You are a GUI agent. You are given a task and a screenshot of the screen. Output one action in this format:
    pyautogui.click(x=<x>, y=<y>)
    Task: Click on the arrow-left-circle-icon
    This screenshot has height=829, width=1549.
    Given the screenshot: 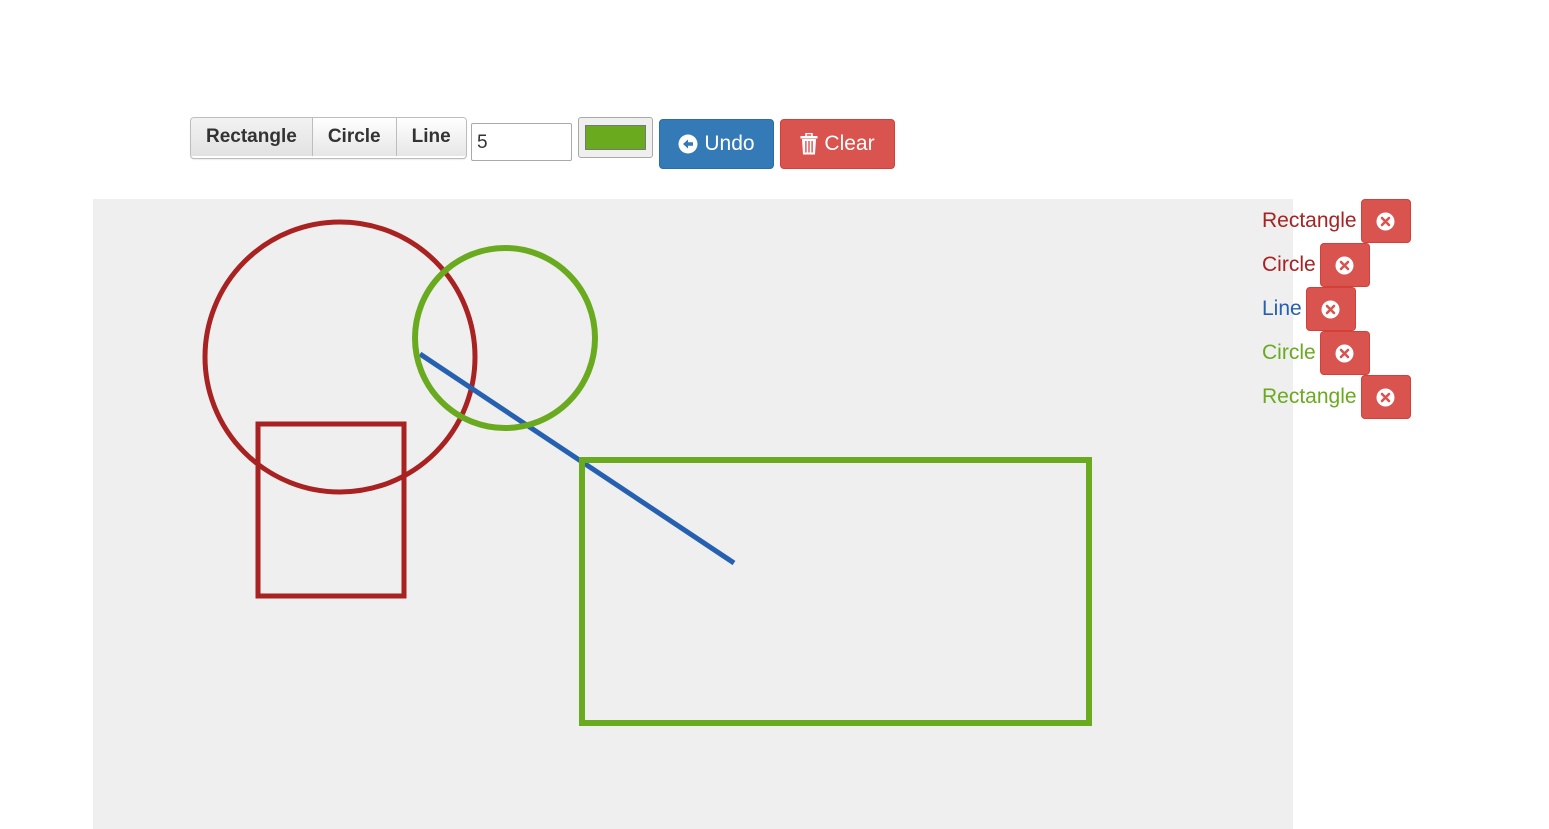 What is the action you would take?
    pyautogui.click(x=688, y=144)
    